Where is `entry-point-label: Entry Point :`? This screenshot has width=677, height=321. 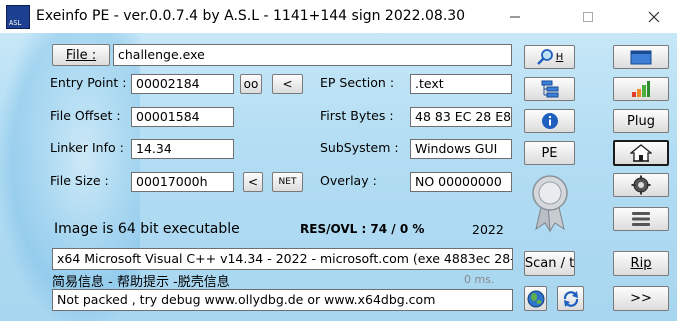
entry-point-label: Entry Point : is located at coordinates (88, 82).